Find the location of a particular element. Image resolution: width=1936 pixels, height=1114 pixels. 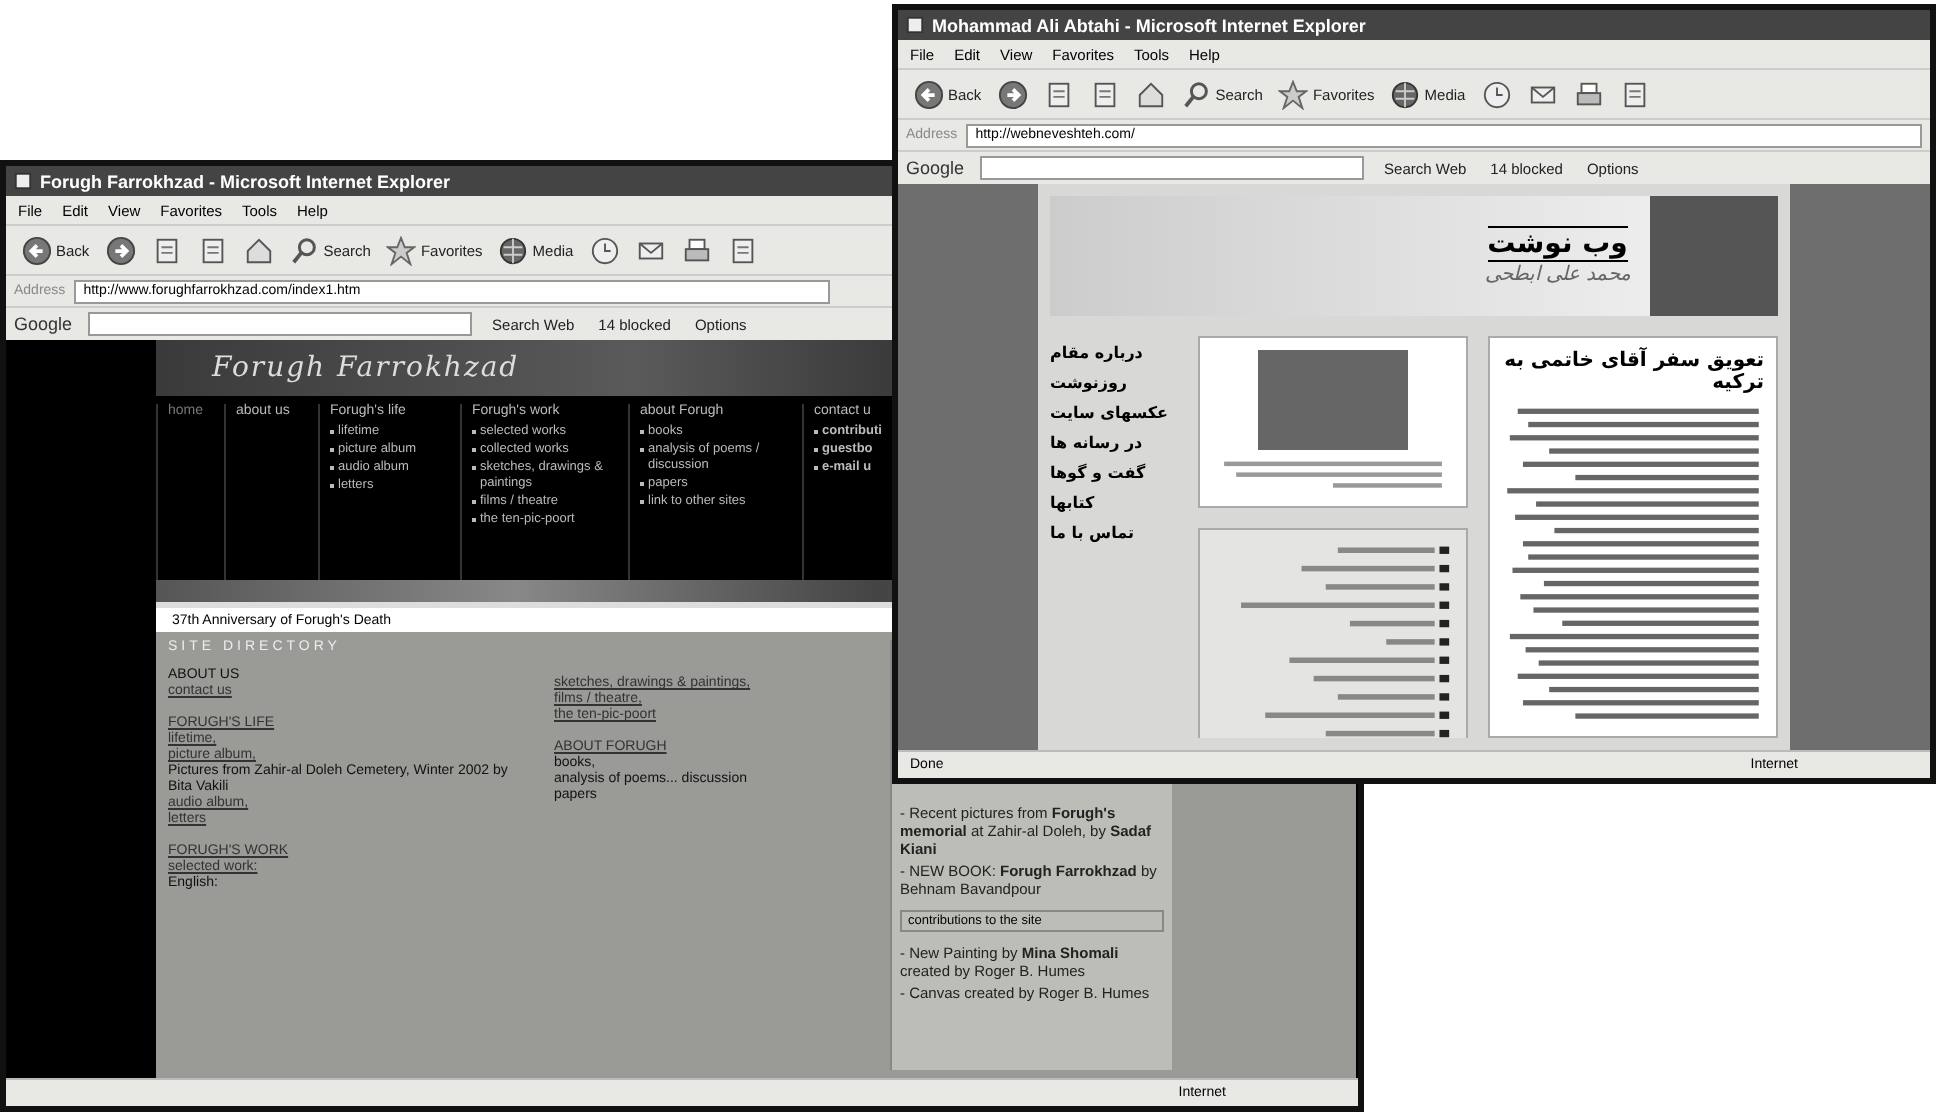

signature-text: محمد علی ابطحی is located at coordinates (1557, 274).